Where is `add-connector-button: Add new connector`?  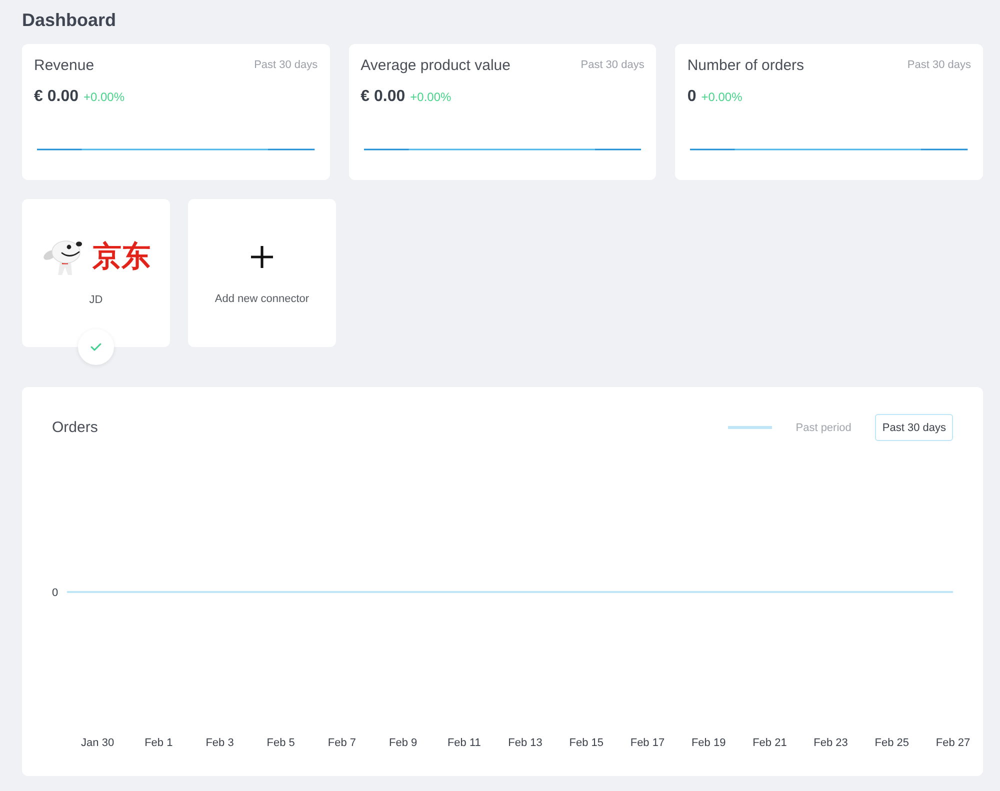
add-connector-button: Add new connector is located at coordinates (262, 273).